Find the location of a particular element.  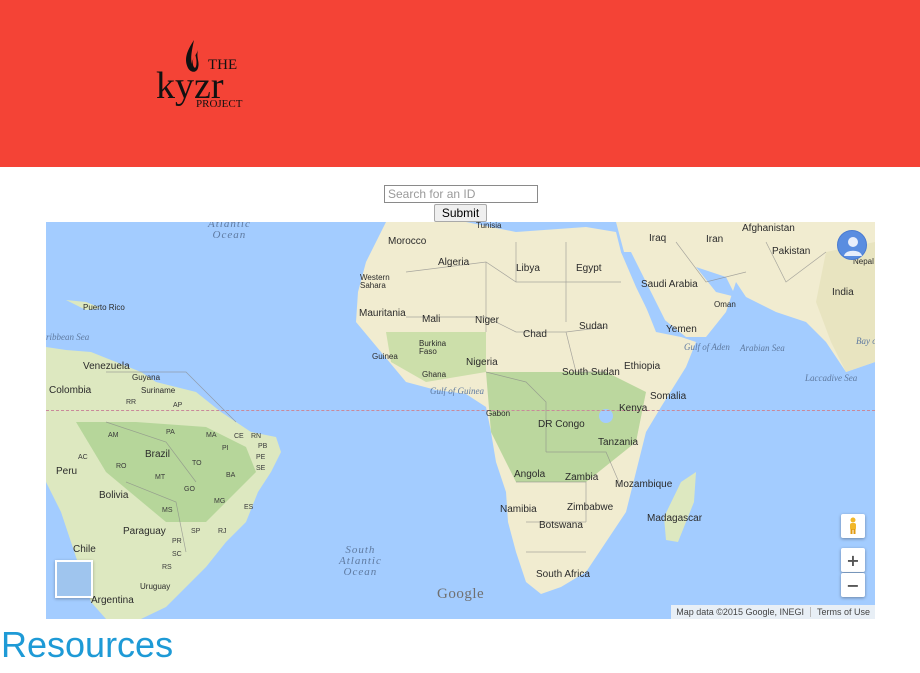

ocean-label-atlantic: Atlantic Ocean is located at coordinates (229, 231).